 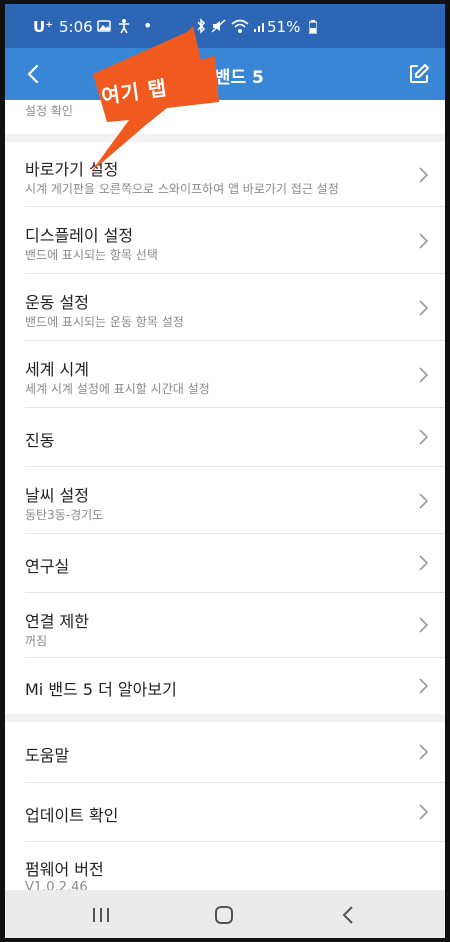 I want to click on settings-row-title: 펌웨어 버전, so click(x=64, y=869).